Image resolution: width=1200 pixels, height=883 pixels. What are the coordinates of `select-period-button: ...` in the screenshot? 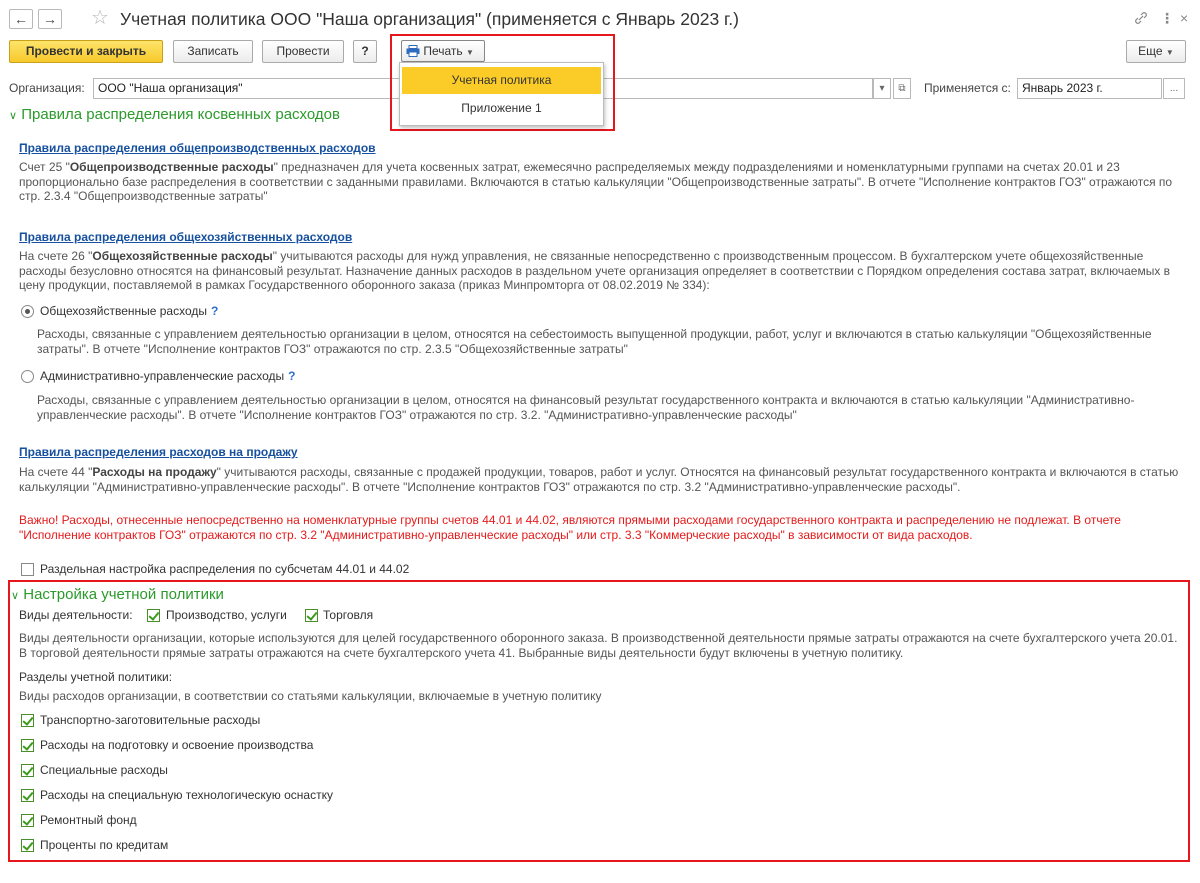 It's located at (1174, 88).